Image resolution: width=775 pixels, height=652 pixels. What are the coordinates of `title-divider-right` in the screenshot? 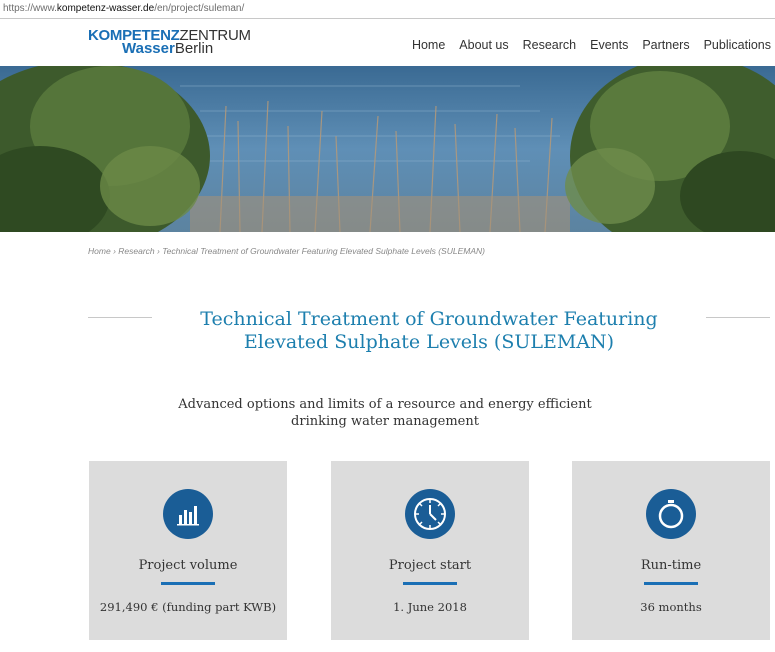 It's located at (738, 317).